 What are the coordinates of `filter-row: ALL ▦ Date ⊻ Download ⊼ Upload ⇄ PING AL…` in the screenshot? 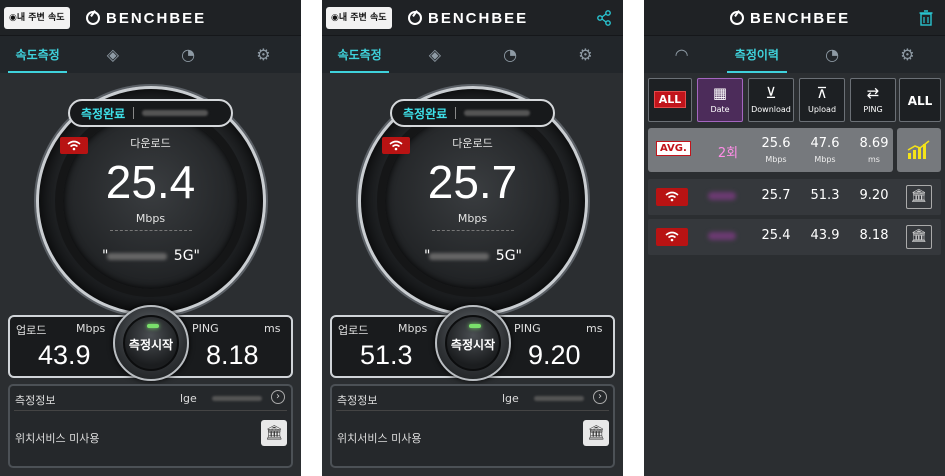 It's located at (794, 101).